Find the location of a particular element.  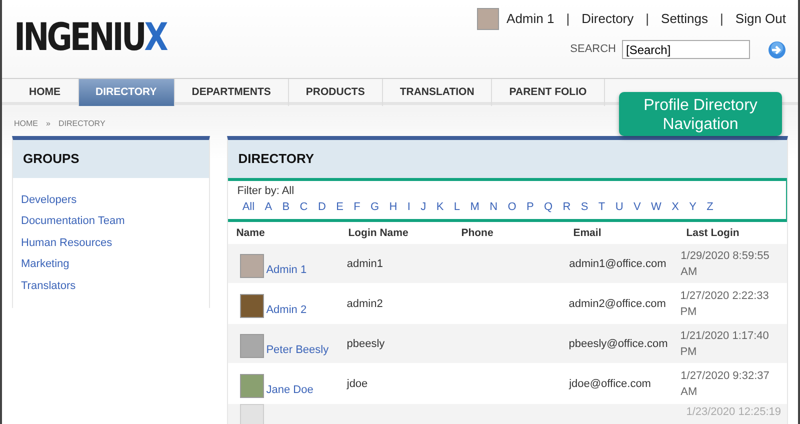

letter-link: D is located at coordinates (321, 207).